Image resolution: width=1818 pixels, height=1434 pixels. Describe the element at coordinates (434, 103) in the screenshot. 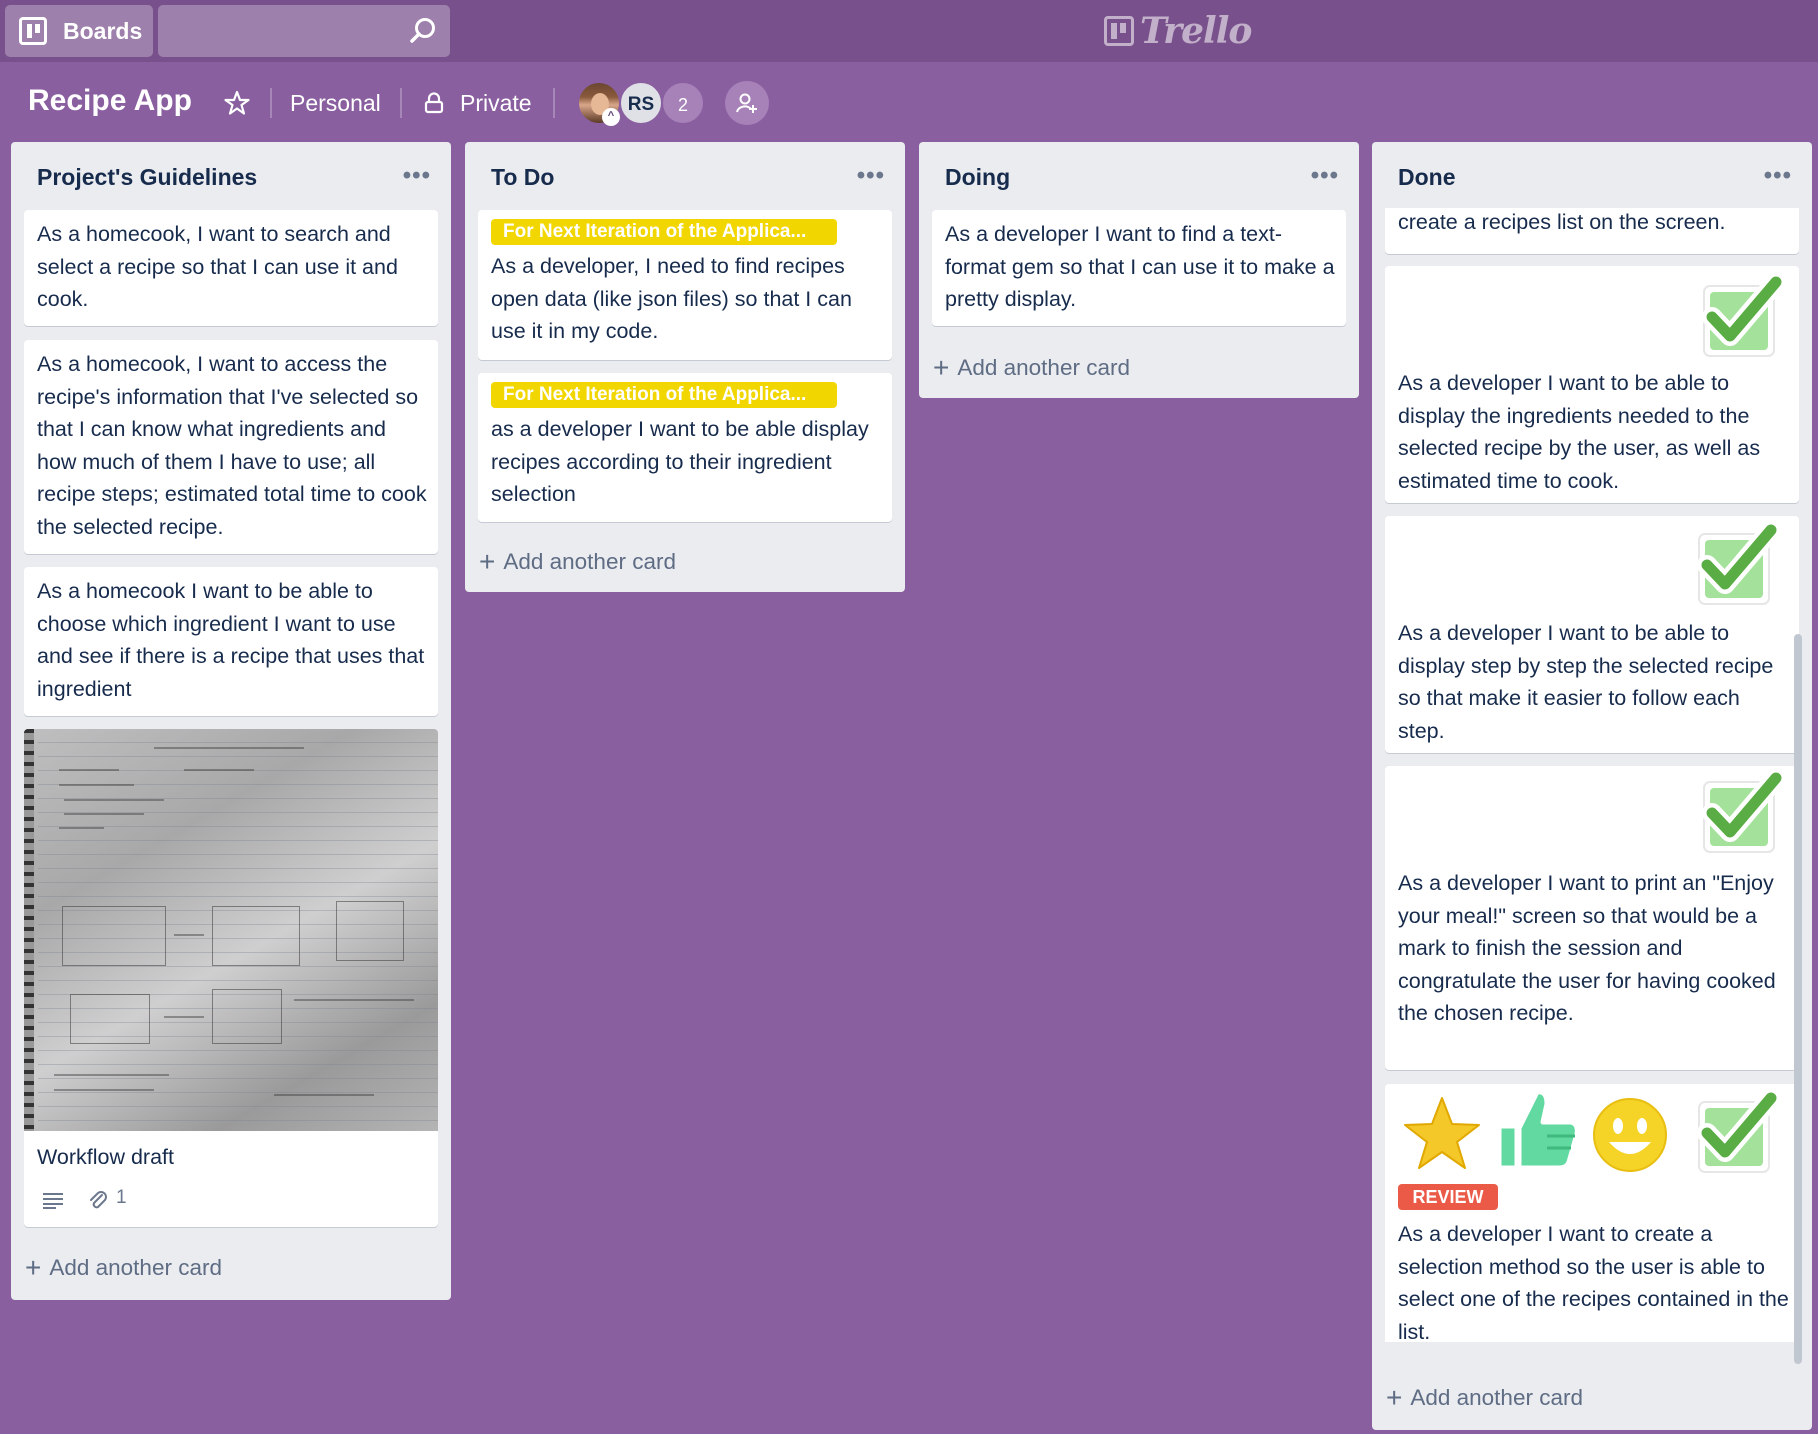

I see `lock-icon` at that location.